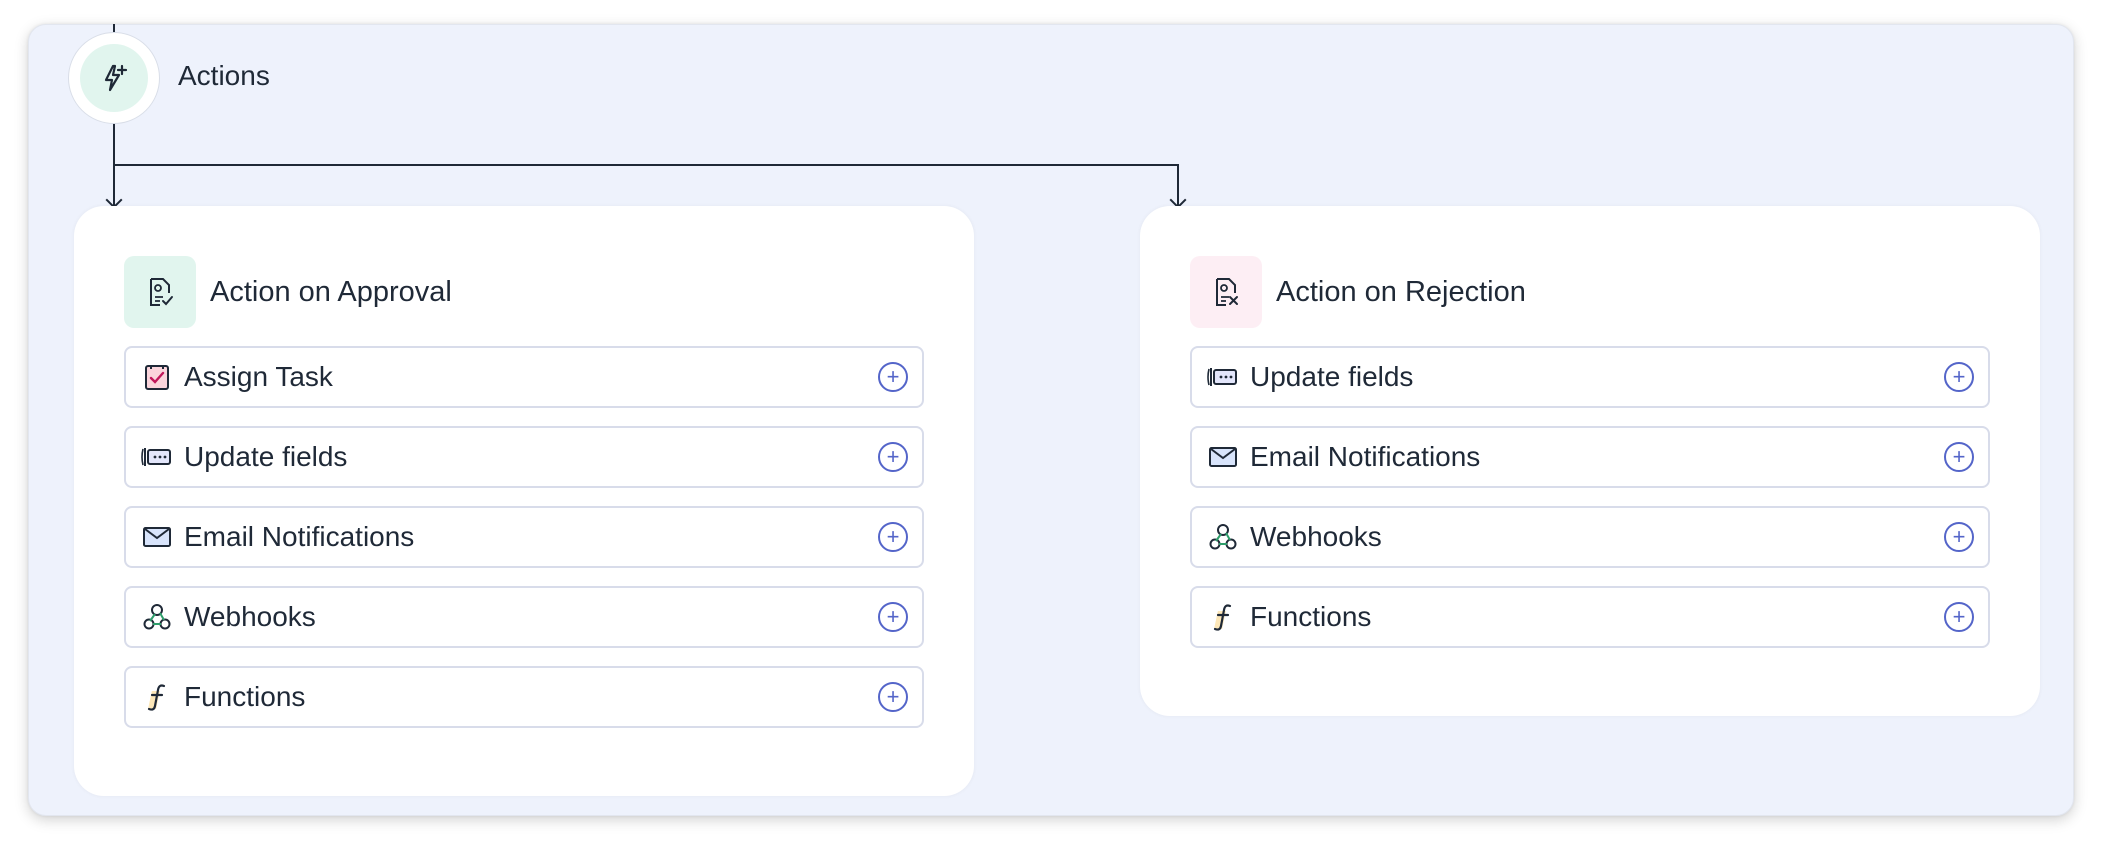 Image resolution: width=2102 pixels, height=846 pixels. What do you see at coordinates (245, 696) in the screenshot?
I see `approval-item-label: Functions` at bounding box center [245, 696].